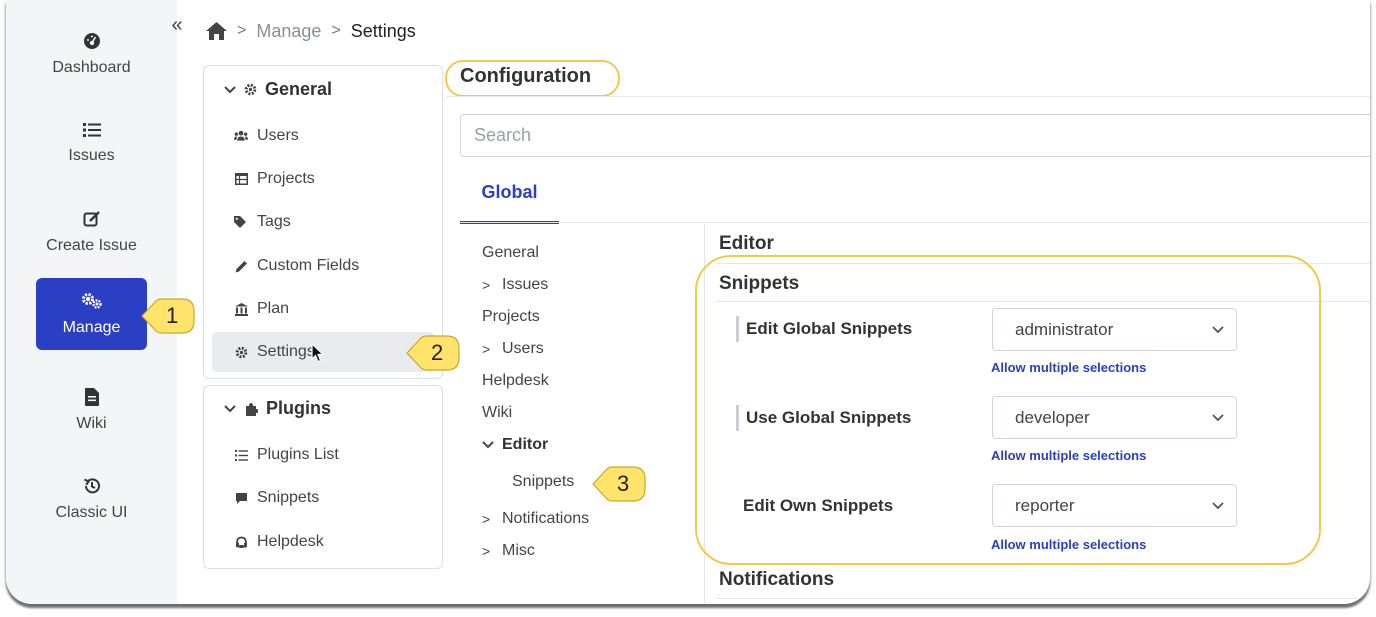 The width and height of the screenshot is (1376, 617). What do you see at coordinates (91, 54) in the screenshot?
I see `nav-item-dashboard: Dashboard` at bounding box center [91, 54].